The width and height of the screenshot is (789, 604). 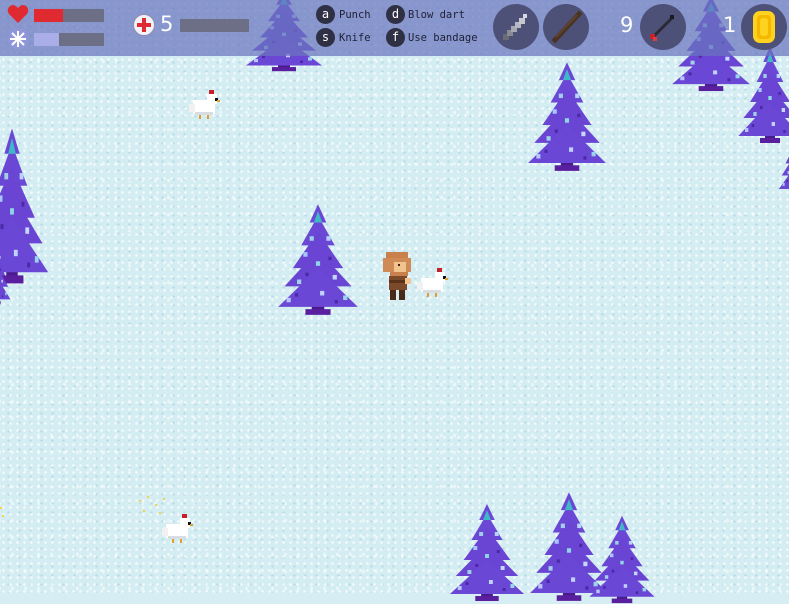 What do you see at coordinates (325, 14) in the screenshot?
I see `key-a: a` at bounding box center [325, 14].